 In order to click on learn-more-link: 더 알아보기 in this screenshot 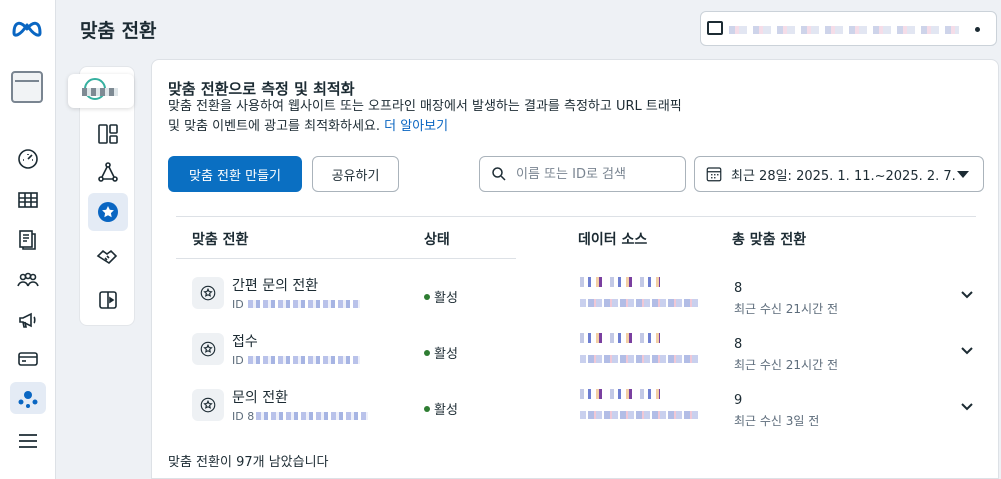, I will do `click(416, 126)`.